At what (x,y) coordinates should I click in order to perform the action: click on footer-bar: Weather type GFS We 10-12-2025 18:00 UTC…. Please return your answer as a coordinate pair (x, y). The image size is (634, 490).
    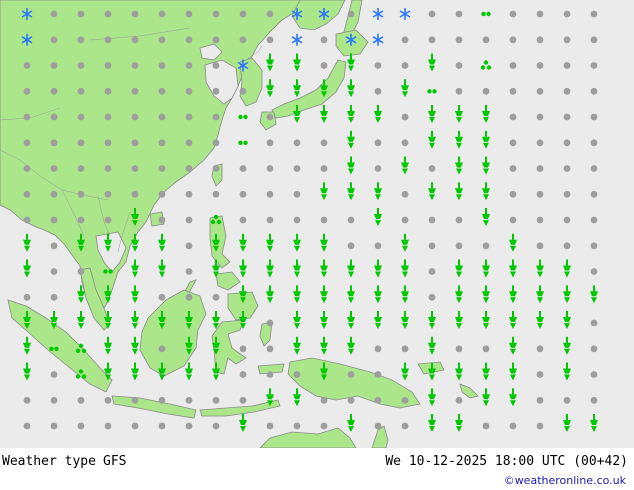
    Looking at the image, I should click on (317, 469).